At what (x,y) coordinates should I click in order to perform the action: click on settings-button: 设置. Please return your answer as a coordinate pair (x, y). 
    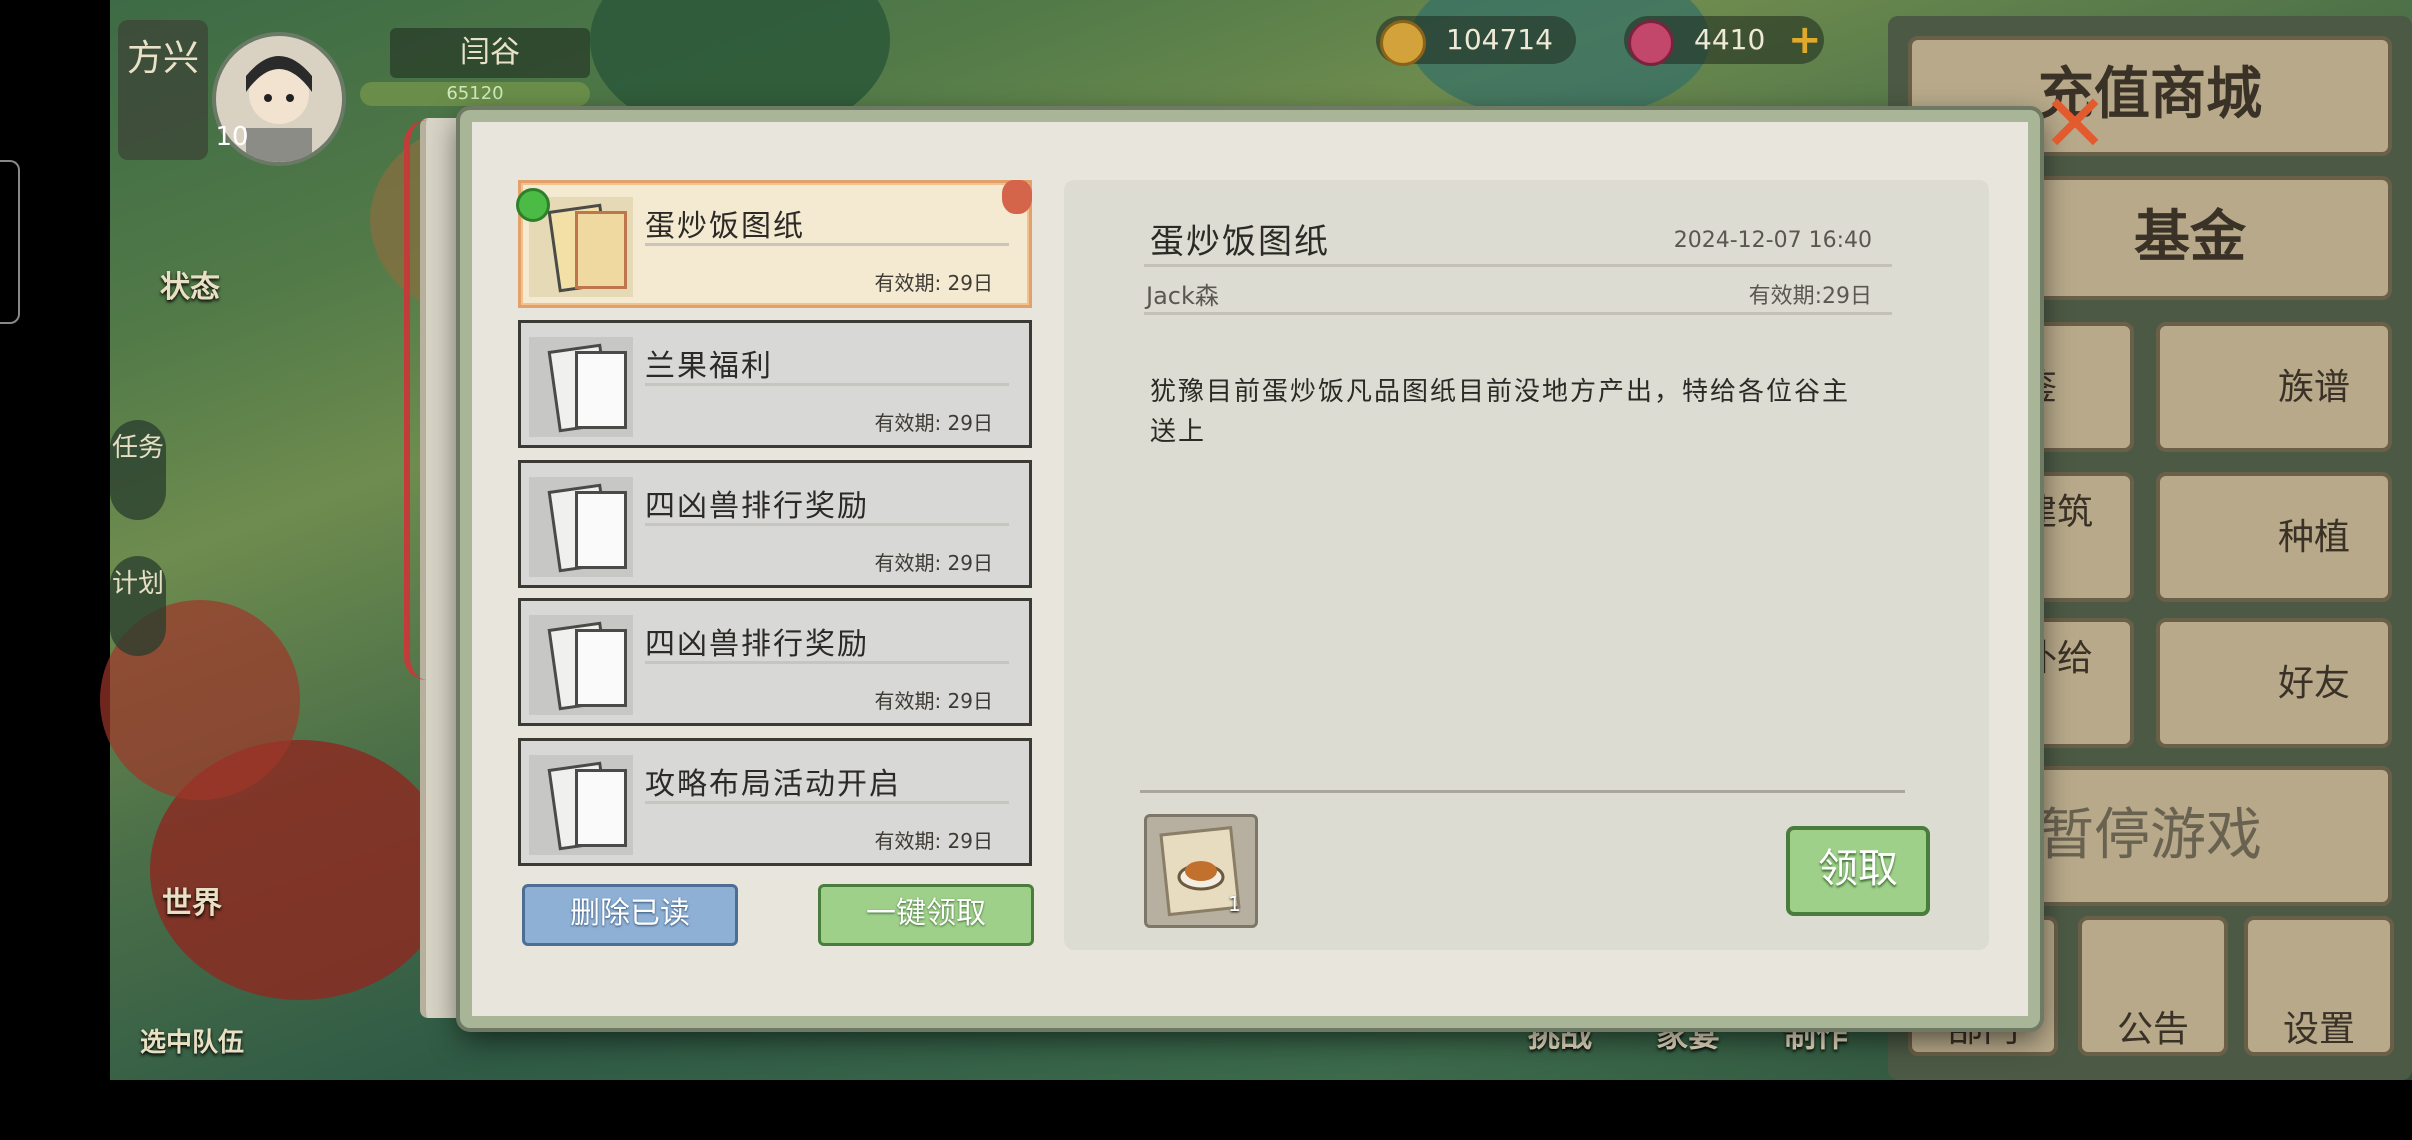
    Looking at the image, I should click on (2319, 986).